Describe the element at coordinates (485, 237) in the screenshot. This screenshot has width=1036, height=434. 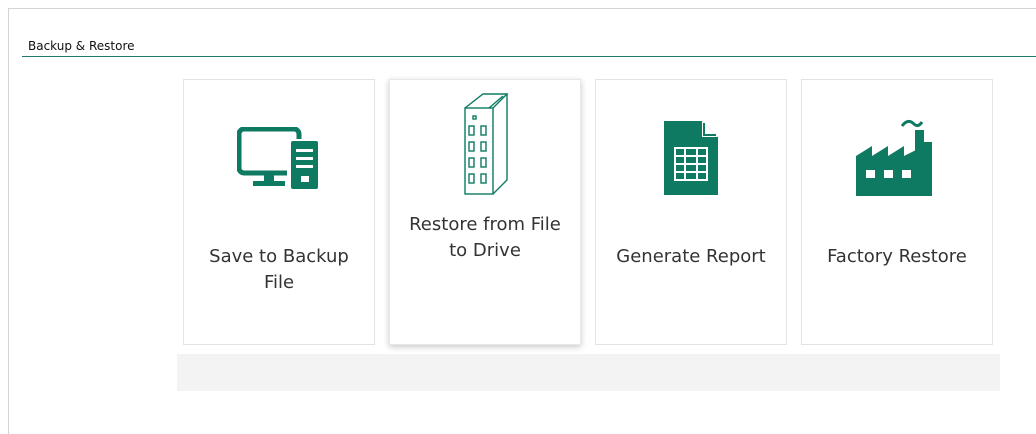
I see `card-label: Restore from File to Drive` at that location.